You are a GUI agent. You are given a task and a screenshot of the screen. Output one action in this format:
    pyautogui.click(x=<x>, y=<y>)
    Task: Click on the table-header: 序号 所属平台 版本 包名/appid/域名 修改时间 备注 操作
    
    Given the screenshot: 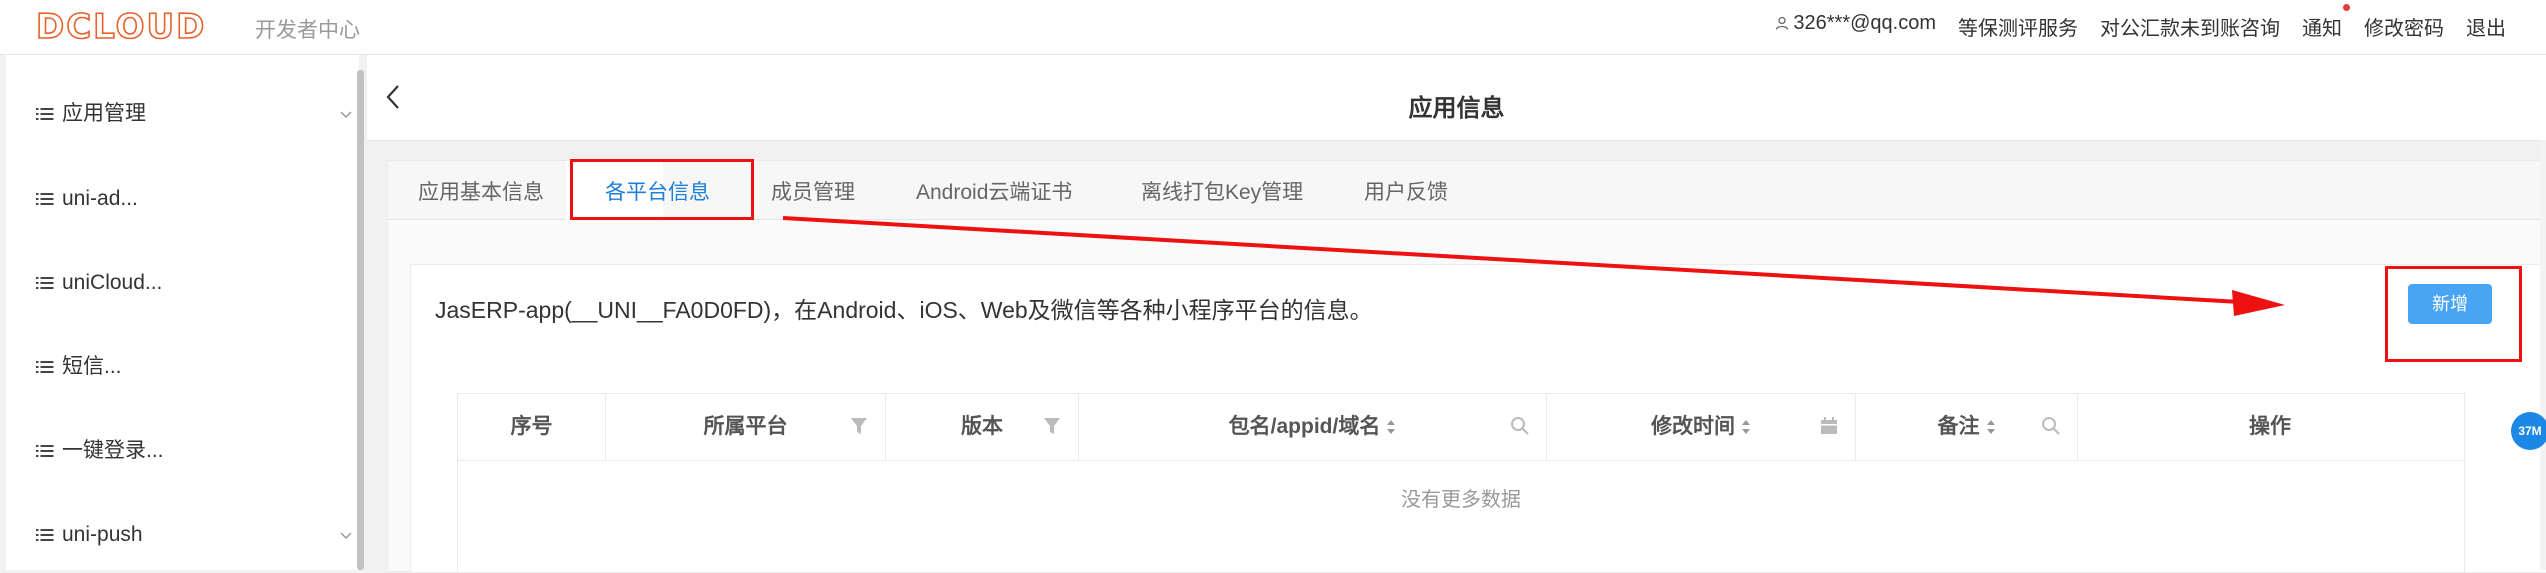 What is the action you would take?
    pyautogui.click(x=1461, y=427)
    